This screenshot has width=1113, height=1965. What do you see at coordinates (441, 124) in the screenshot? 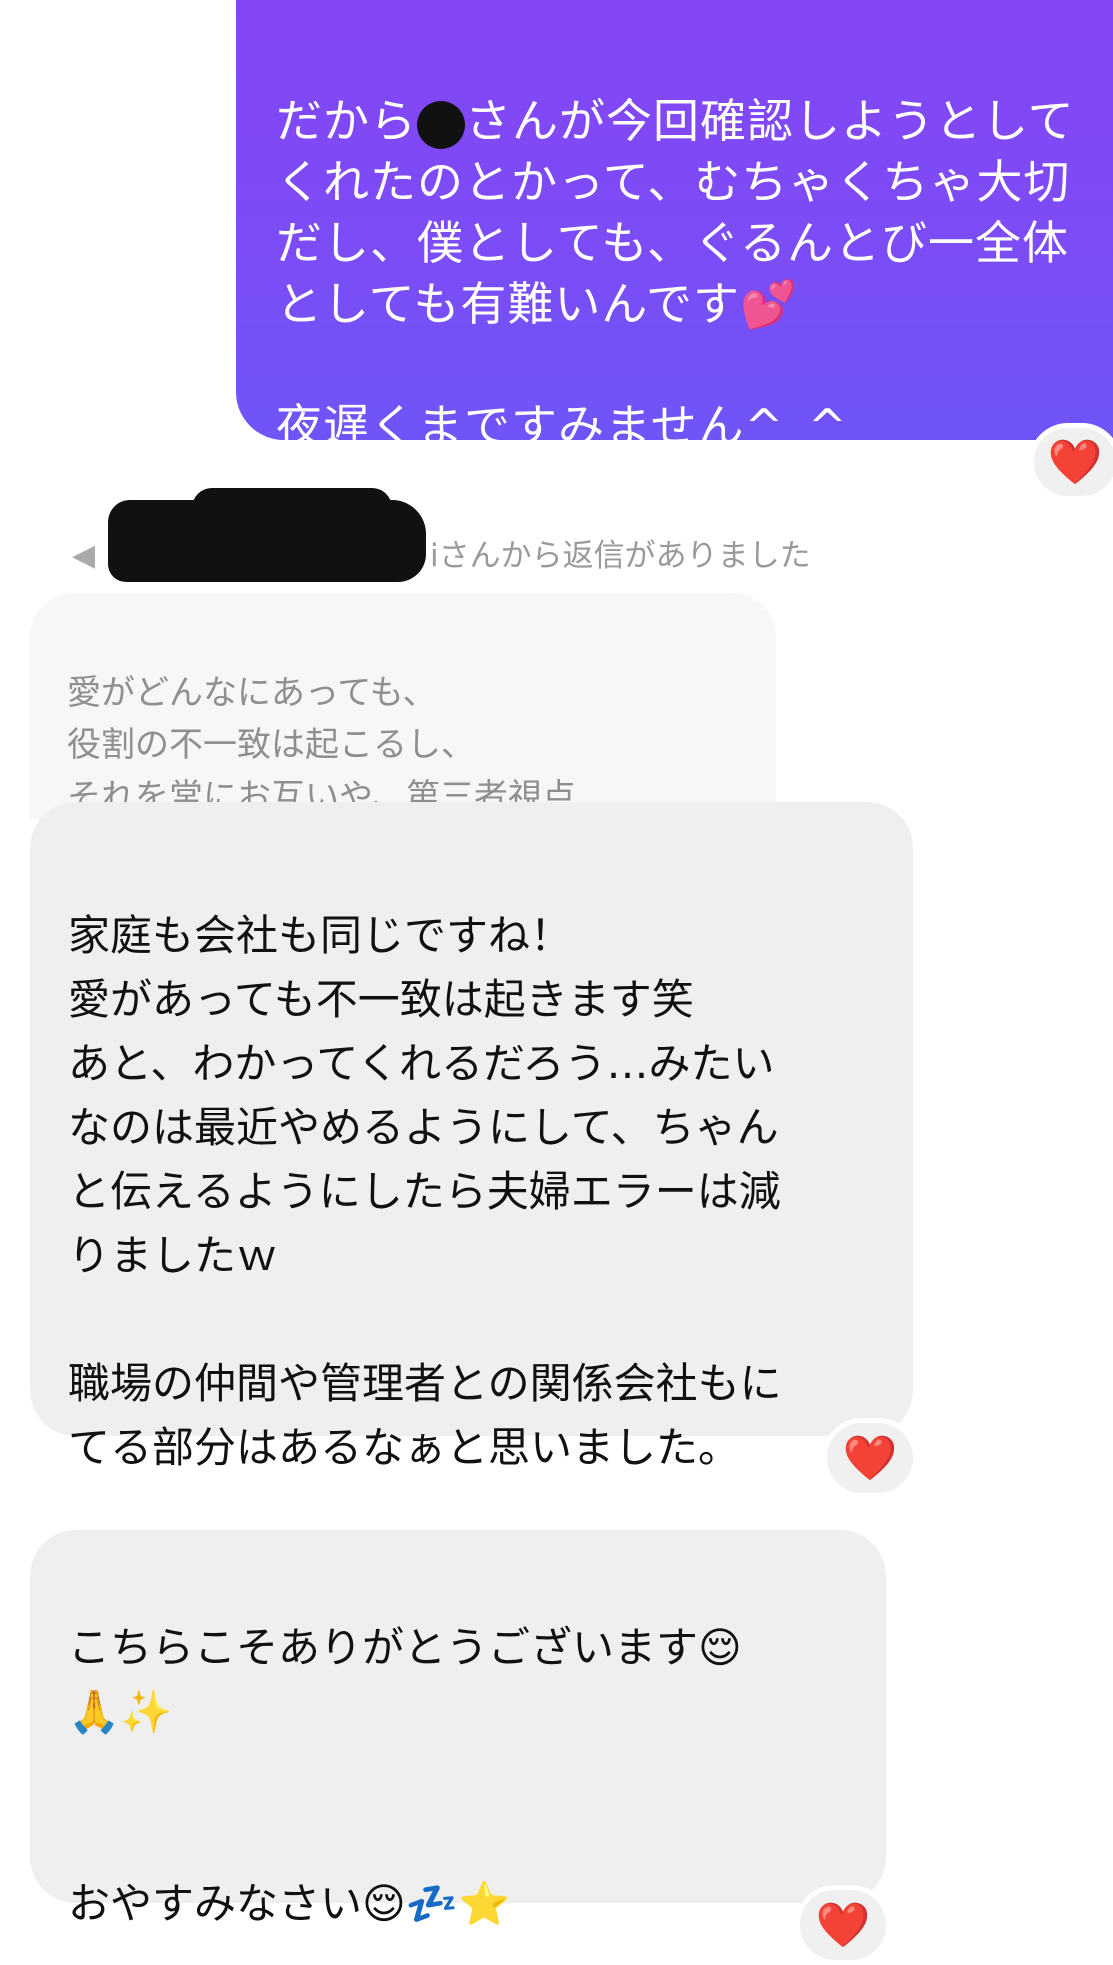
I see `redacted-name` at bounding box center [441, 124].